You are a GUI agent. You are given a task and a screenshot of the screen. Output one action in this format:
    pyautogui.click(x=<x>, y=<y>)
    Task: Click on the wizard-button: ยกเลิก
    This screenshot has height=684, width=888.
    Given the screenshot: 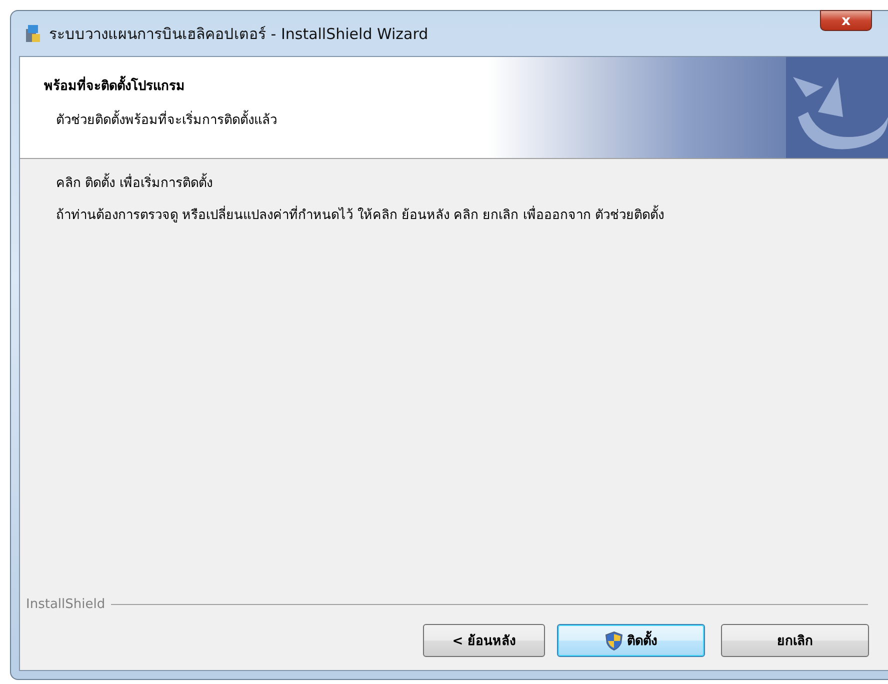 What is the action you would take?
    pyautogui.click(x=795, y=640)
    